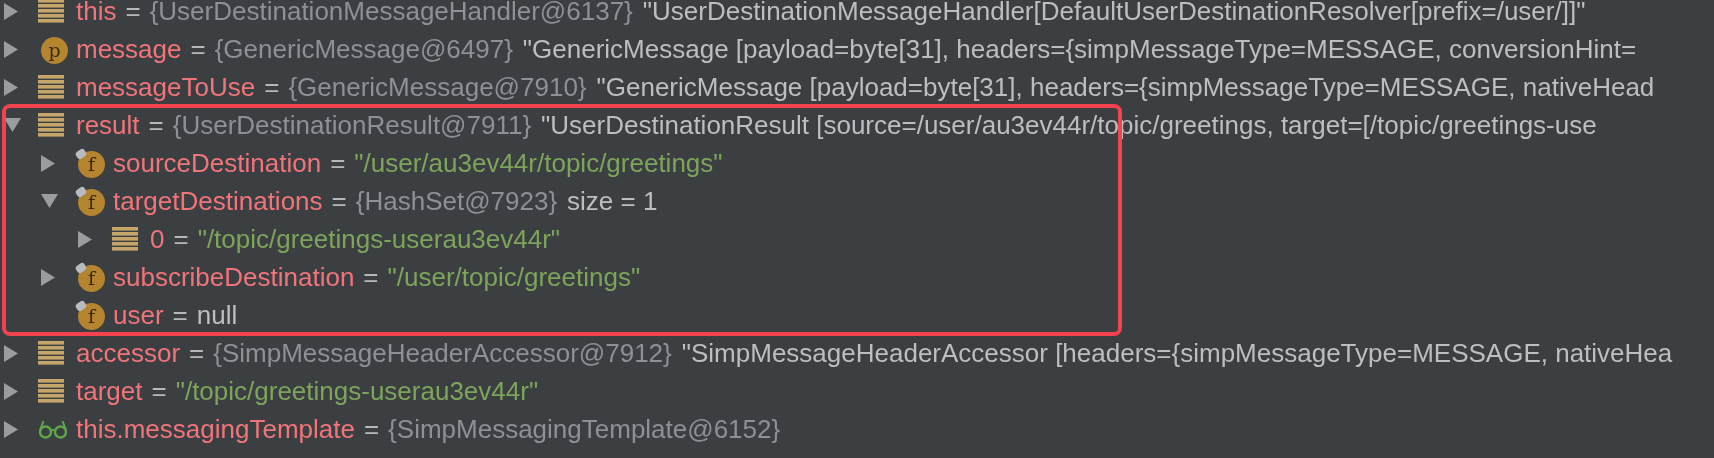 This screenshot has height=458, width=1714. Describe the element at coordinates (128, 353) in the screenshot. I see `variable-name: accessor` at that location.